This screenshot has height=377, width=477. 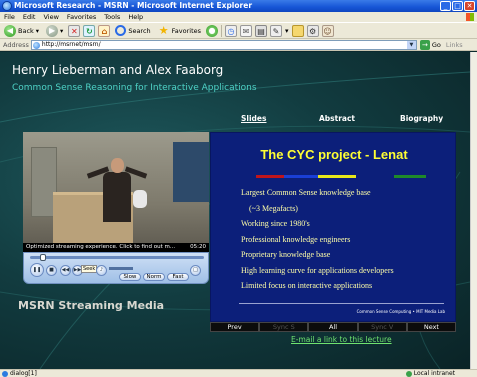 What do you see at coordinates (89, 30) in the screenshot?
I see `refresh-icon: ↻` at bounding box center [89, 30].